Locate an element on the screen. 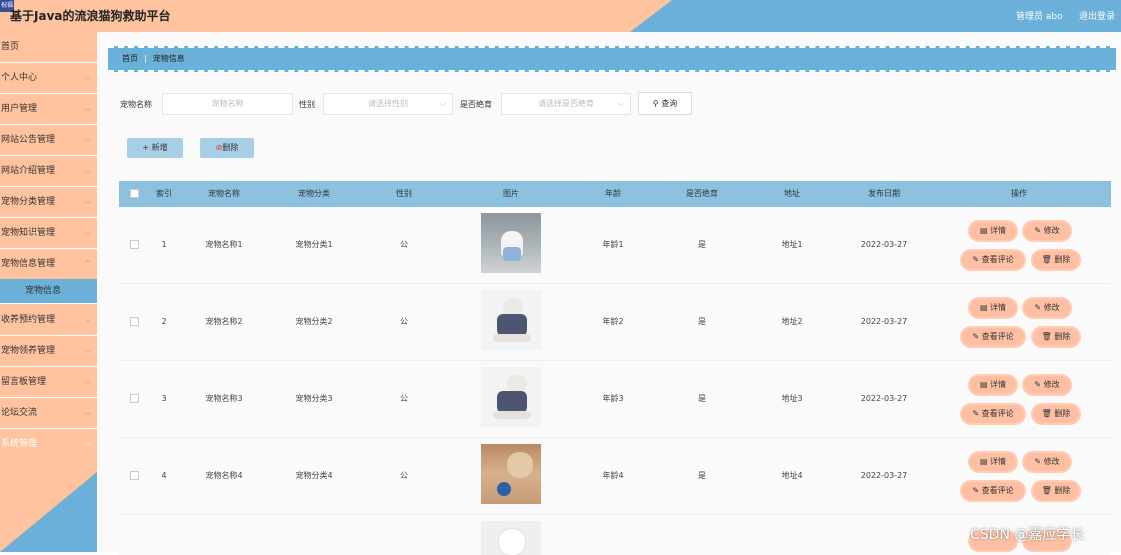  search-icon: ⚲ is located at coordinates (655, 103).